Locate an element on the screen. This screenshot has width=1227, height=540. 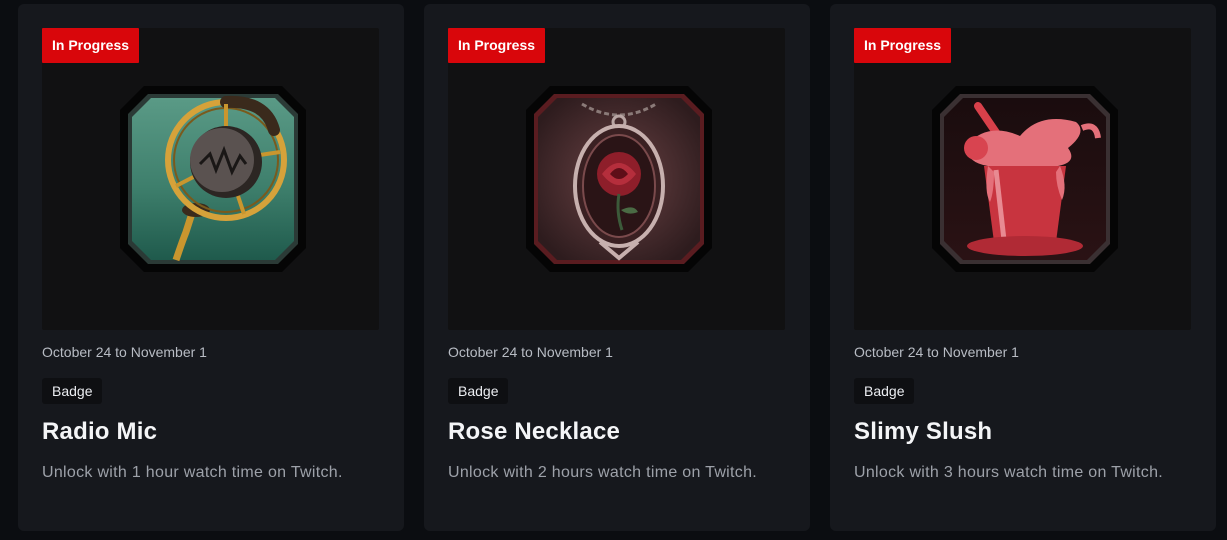
radio-mic-badge-art is located at coordinates (213, 179).